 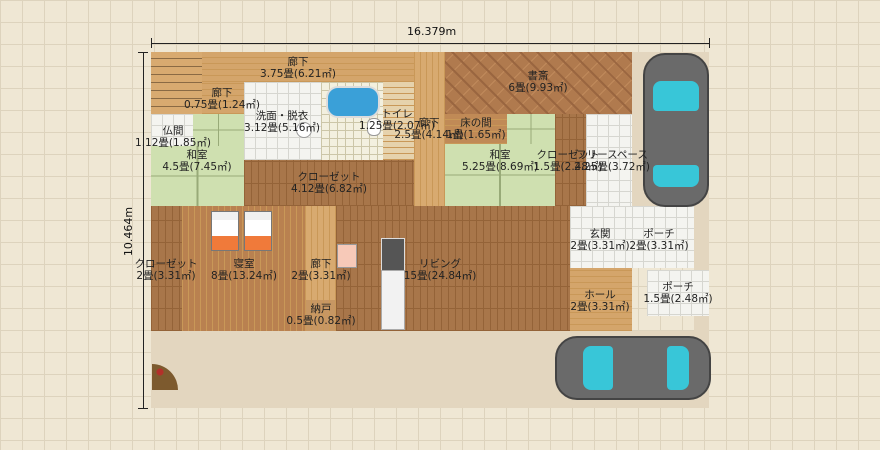 I want to click on area-closet-center: 4.12畳(6.82㎡), so click(x=329, y=189).